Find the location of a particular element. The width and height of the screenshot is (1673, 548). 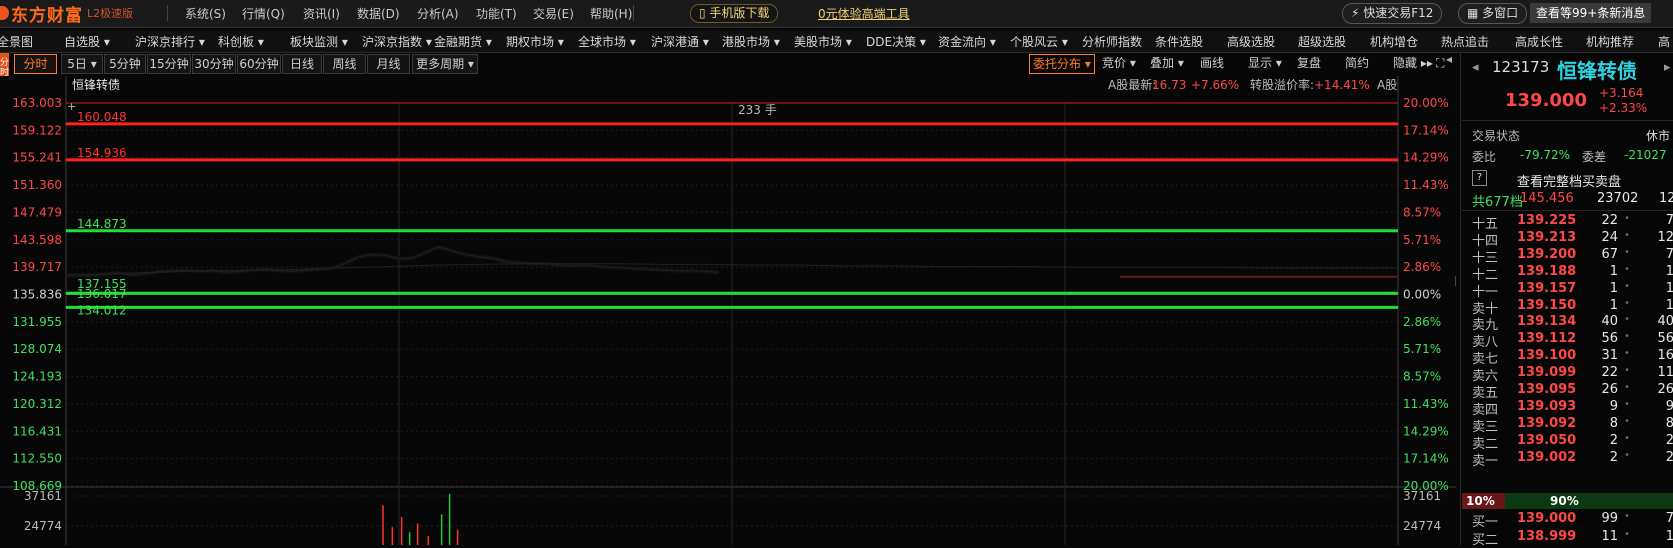

period-tab: 15分钟 is located at coordinates (169, 64).